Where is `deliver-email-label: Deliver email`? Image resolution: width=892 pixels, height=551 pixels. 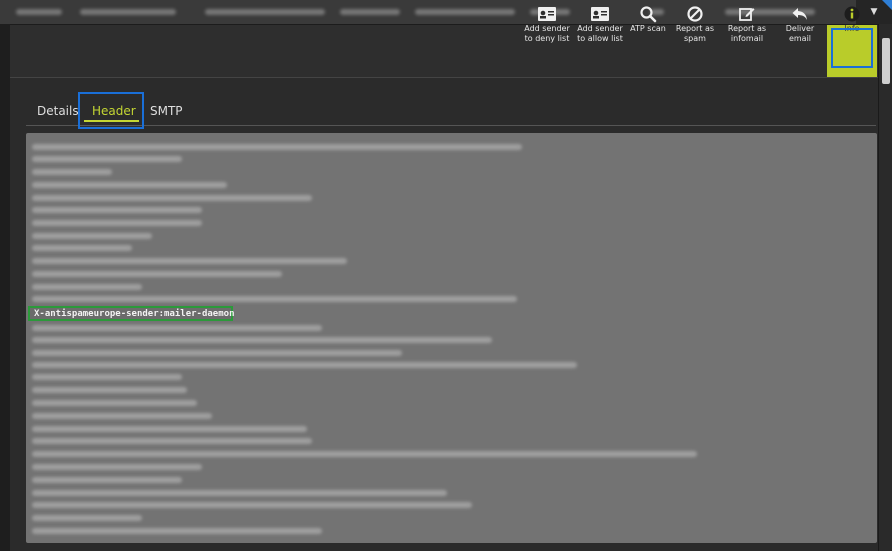
deliver-email-label: Deliver email is located at coordinates (800, 33).